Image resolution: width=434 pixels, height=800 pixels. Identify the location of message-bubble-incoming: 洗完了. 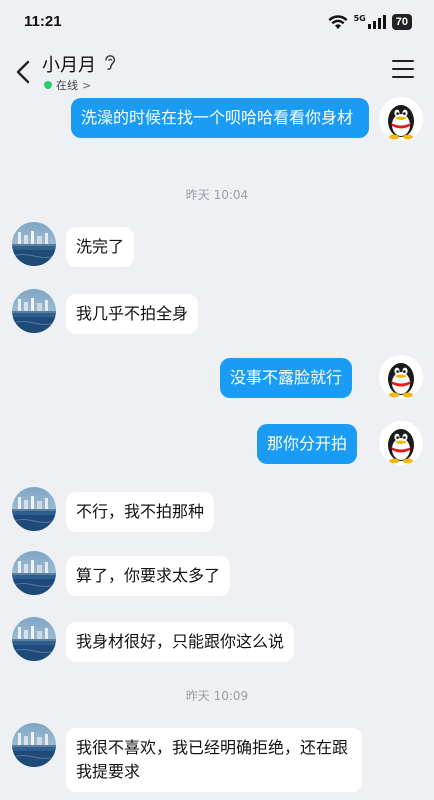
(100, 247).